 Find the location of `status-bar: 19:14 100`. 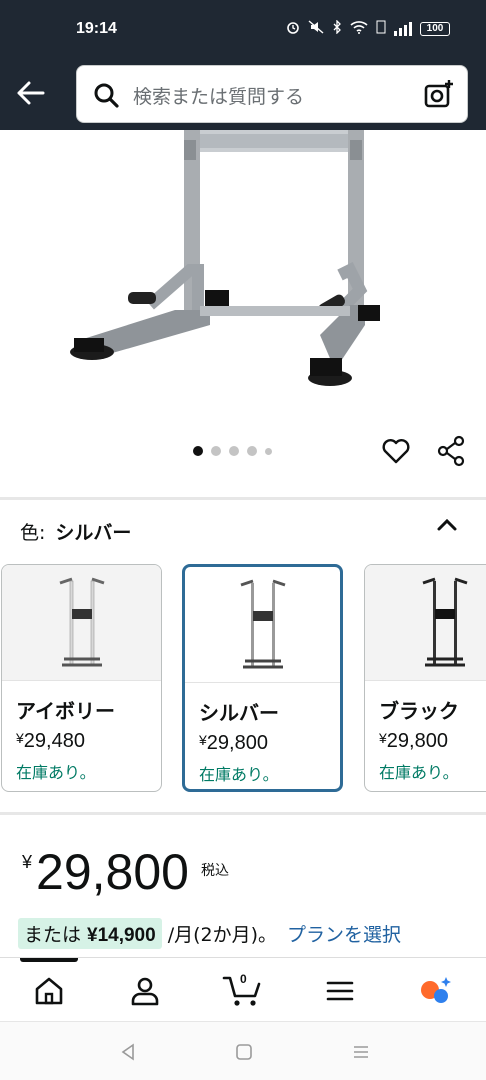

status-bar: 19:14 100 is located at coordinates (243, 31).